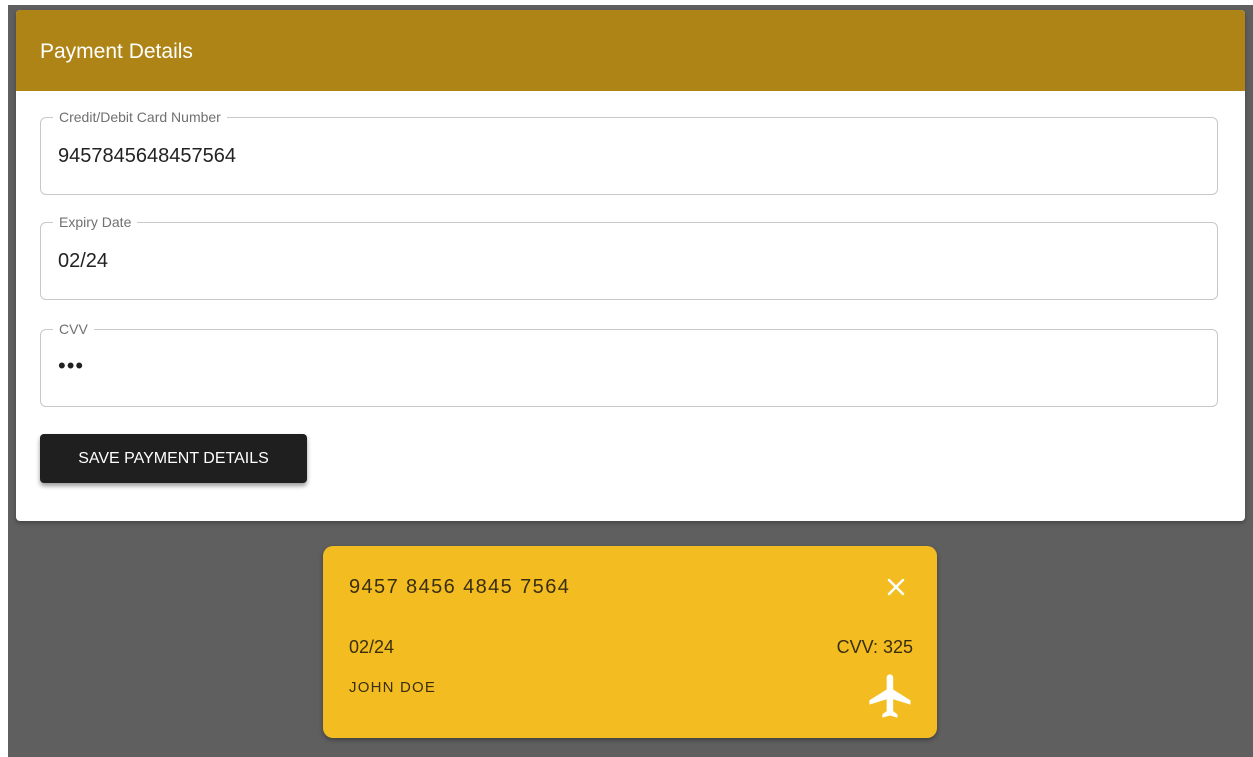 This screenshot has height=757, width=1253. What do you see at coordinates (4, 378) in the screenshot?
I see `left-edge` at bounding box center [4, 378].